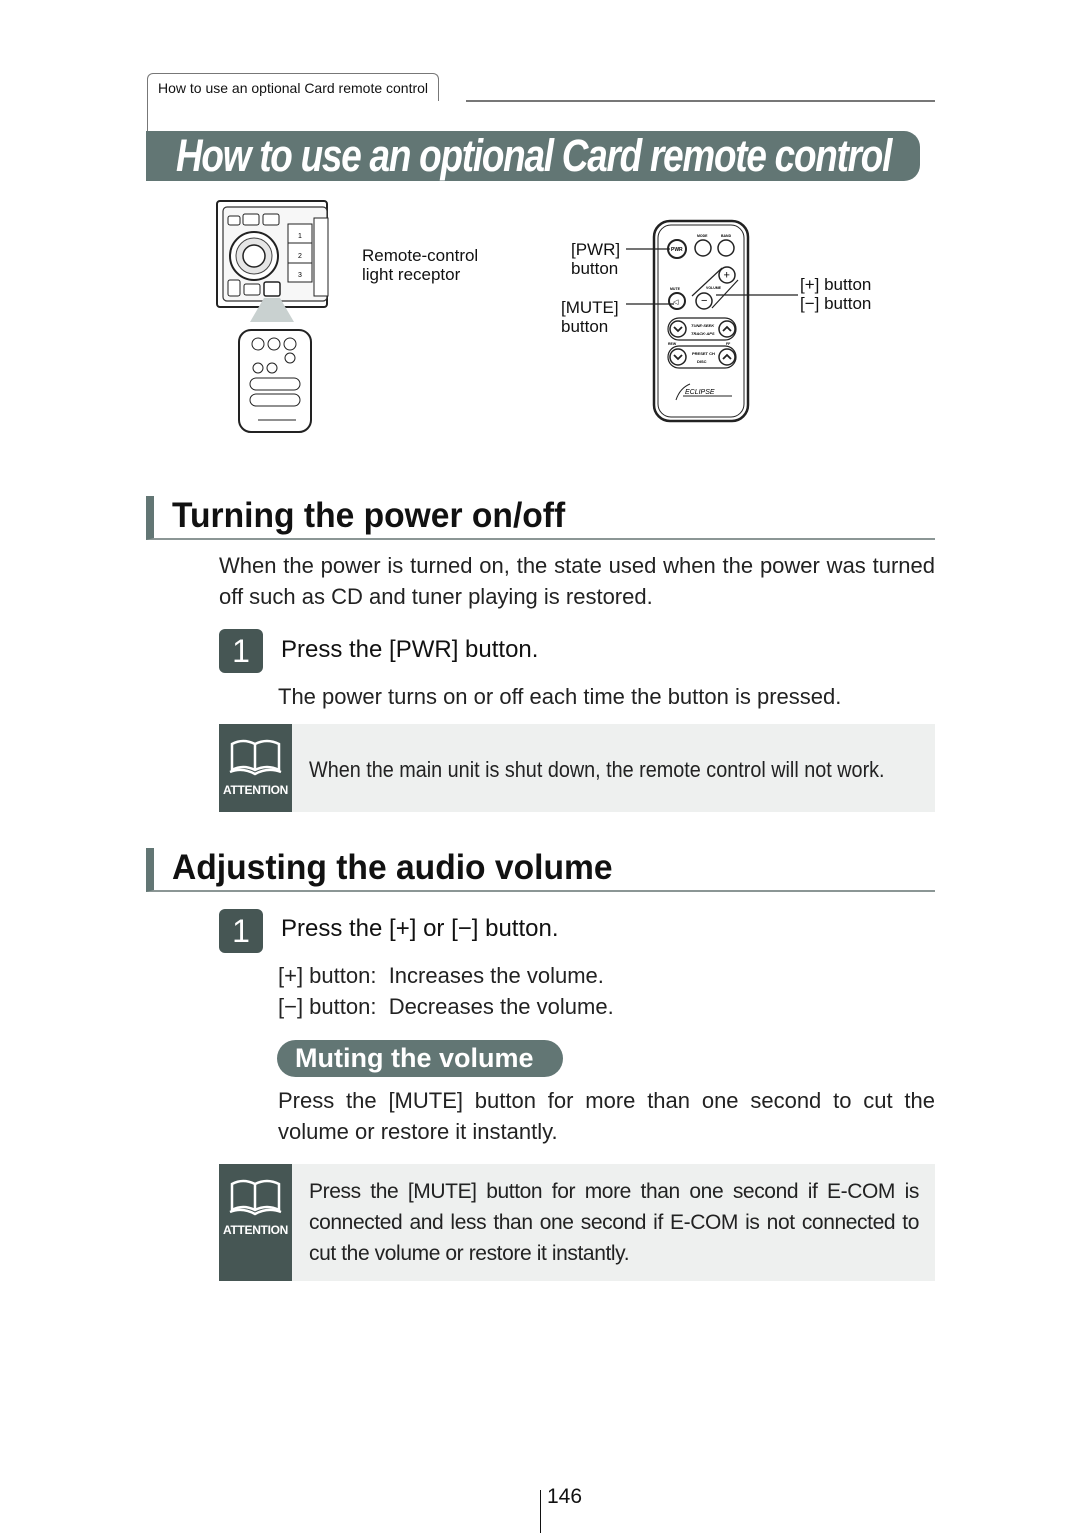 Image resolution: width=1080 pixels, height=1533 pixels. Describe the element at coordinates (147, 116) in the screenshot. I see `header-rule-side` at that location.